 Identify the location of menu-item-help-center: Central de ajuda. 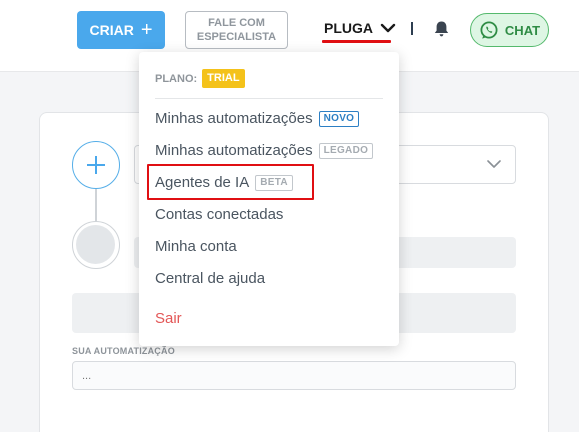
(210, 278).